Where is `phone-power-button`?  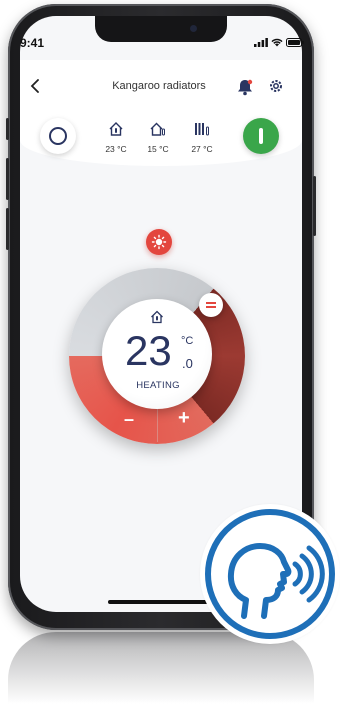
phone-power-button is located at coordinates (314, 206).